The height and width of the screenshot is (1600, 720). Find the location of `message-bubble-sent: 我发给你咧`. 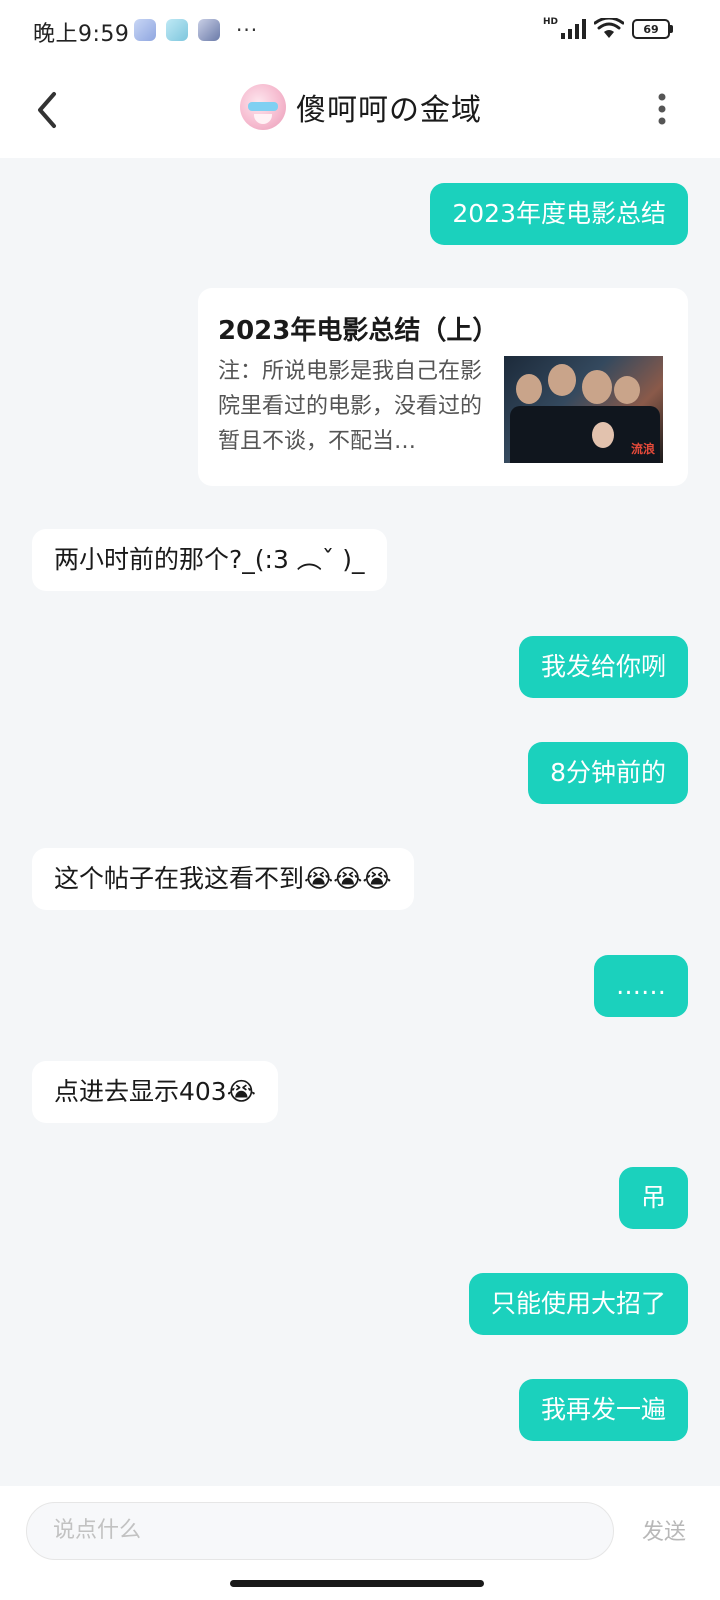

message-bubble-sent: 我发给你咧 is located at coordinates (603, 667).